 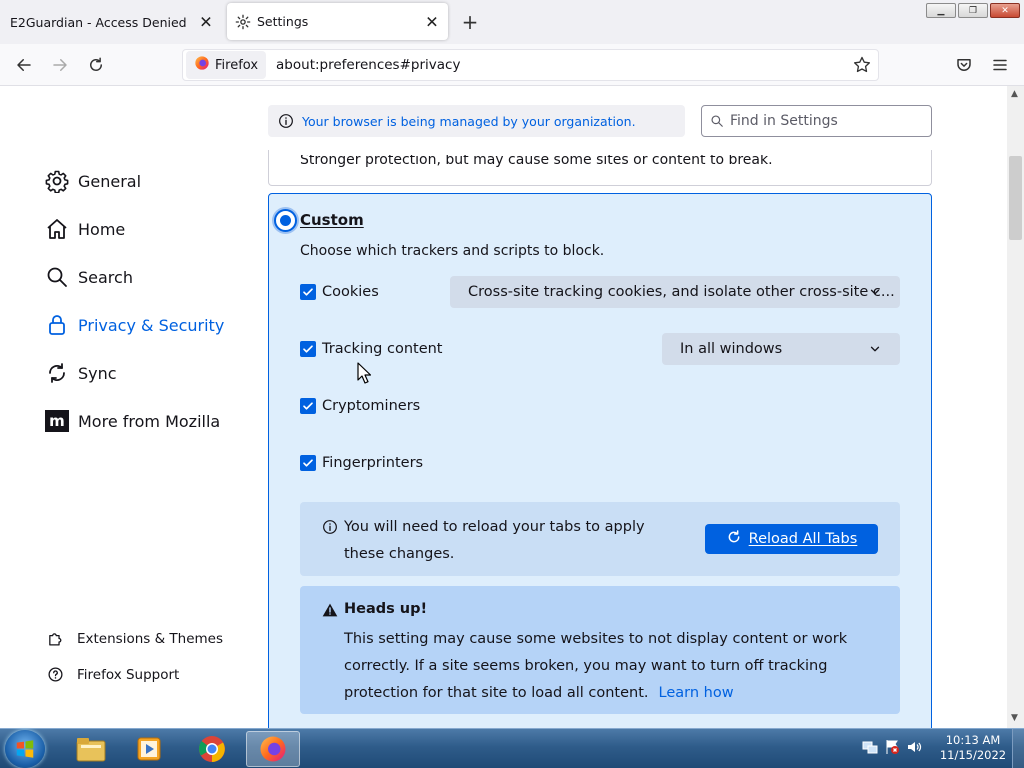 What do you see at coordinates (862, 67) in the screenshot?
I see `bookmark-star-icon` at bounding box center [862, 67].